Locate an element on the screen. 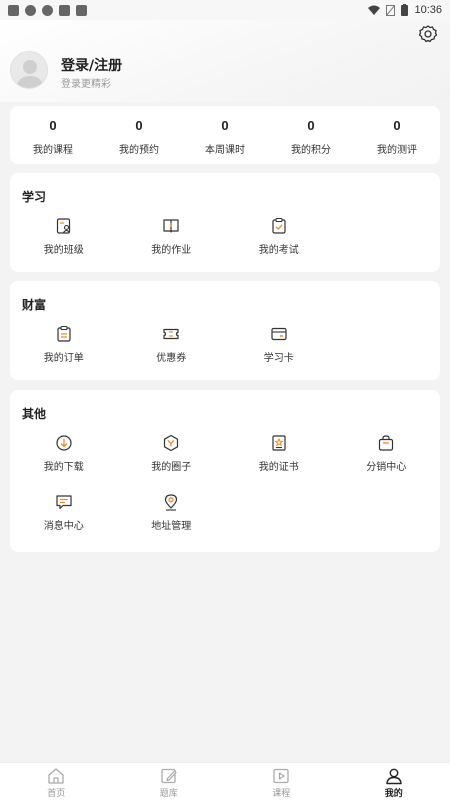 This screenshot has width=450, height=800. battery-icon is located at coordinates (405, 10).